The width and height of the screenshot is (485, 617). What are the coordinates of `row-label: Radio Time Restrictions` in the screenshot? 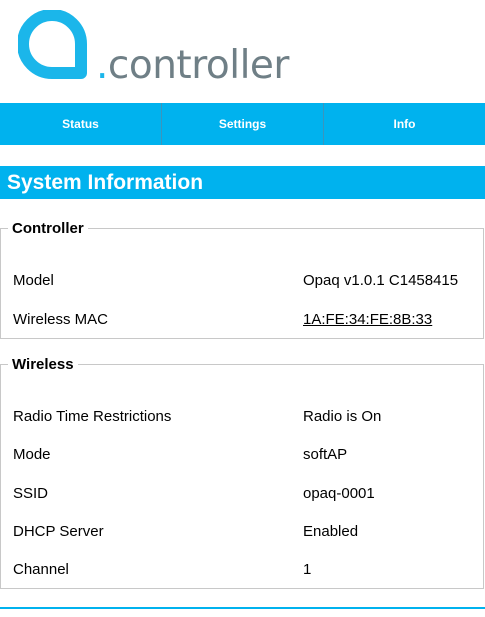 It's located at (92, 416).